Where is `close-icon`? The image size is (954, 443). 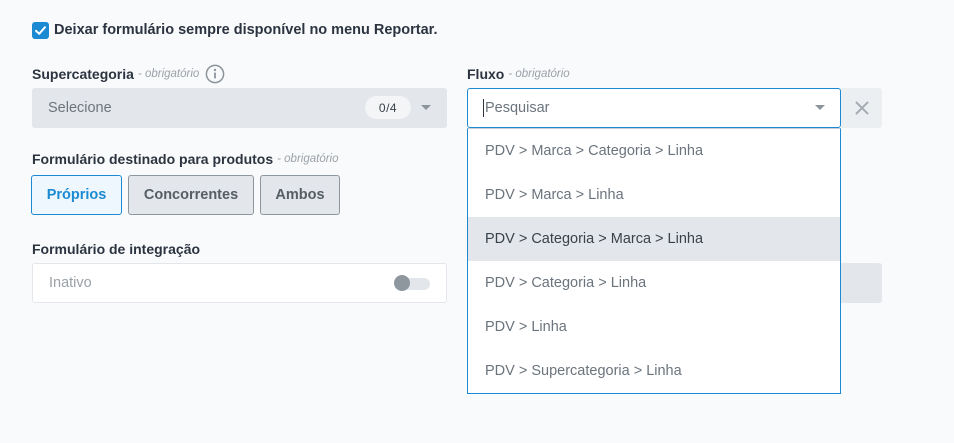 close-icon is located at coordinates (861, 108).